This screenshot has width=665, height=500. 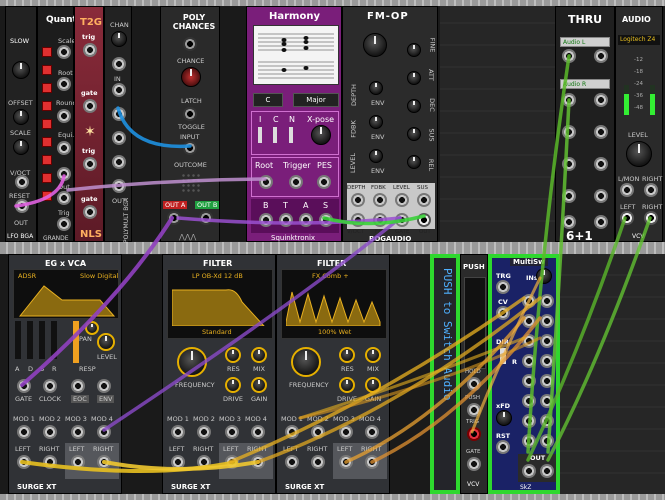 What do you see at coordinates (178, 432) in the screenshot?
I see `filter1-mod1-jack` at bounding box center [178, 432].